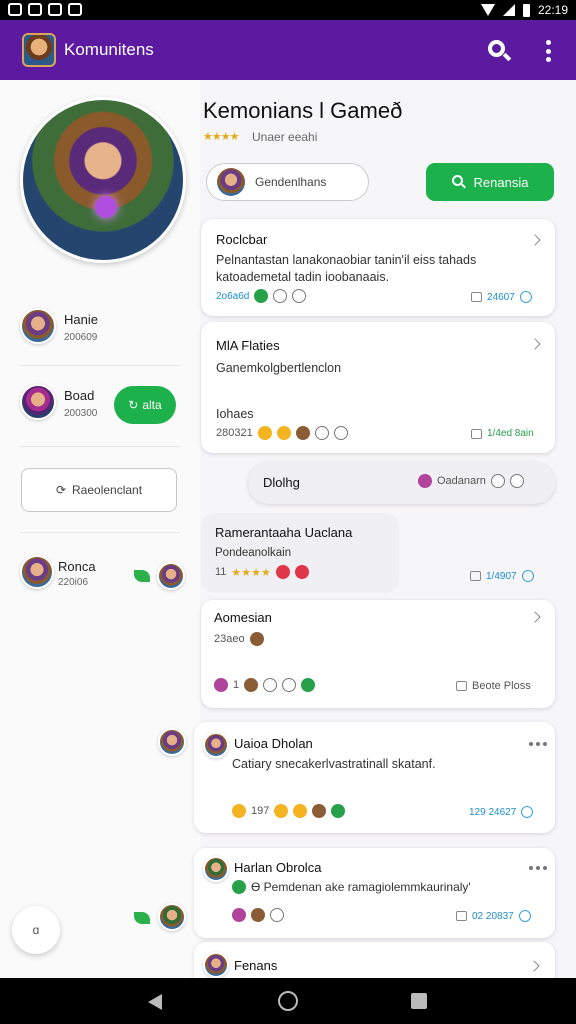  Describe the element at coordinates (109, 49) in the screenshot. I see `app-title: Komunitens` at that location.